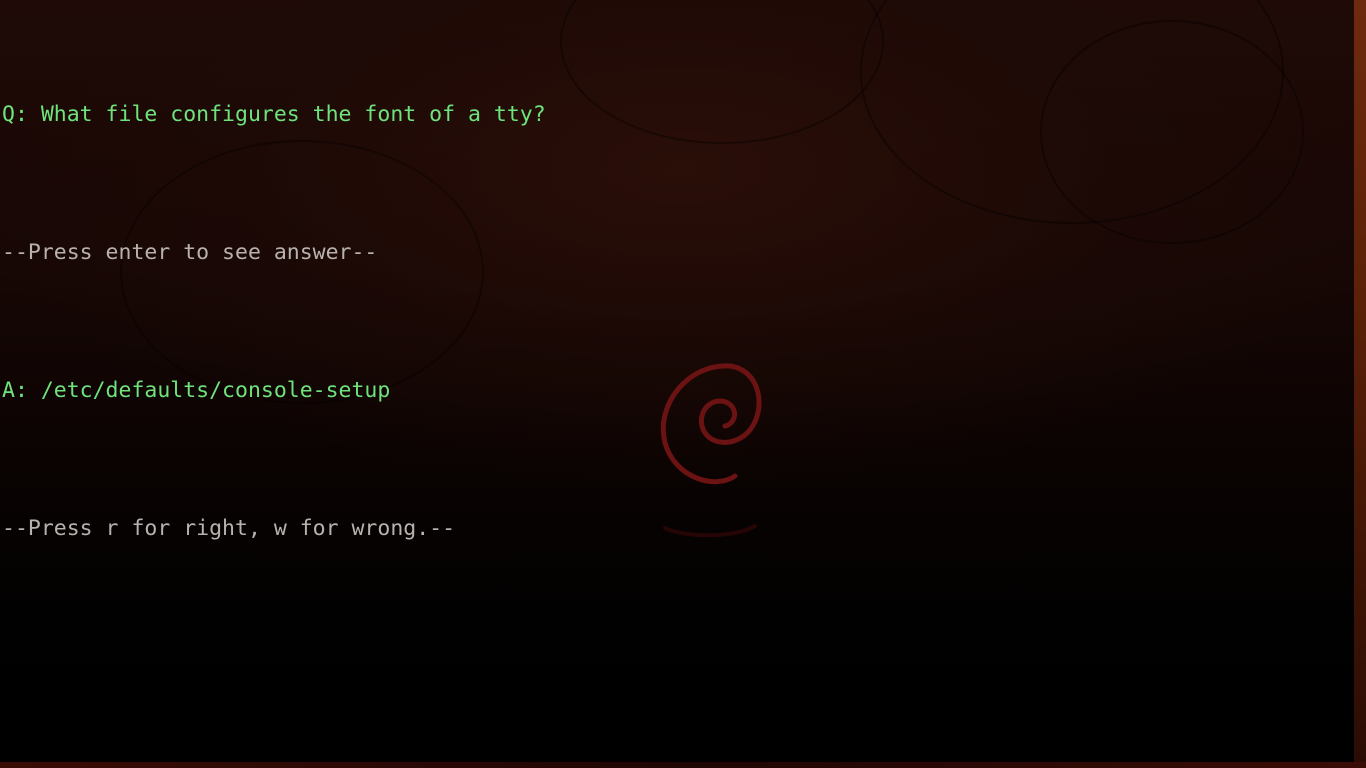 This screenshot has width=1366, height=768. Describe the element at coordinates (1360, 384) in the screenshot. I see `right-edge-decoration` at that location.